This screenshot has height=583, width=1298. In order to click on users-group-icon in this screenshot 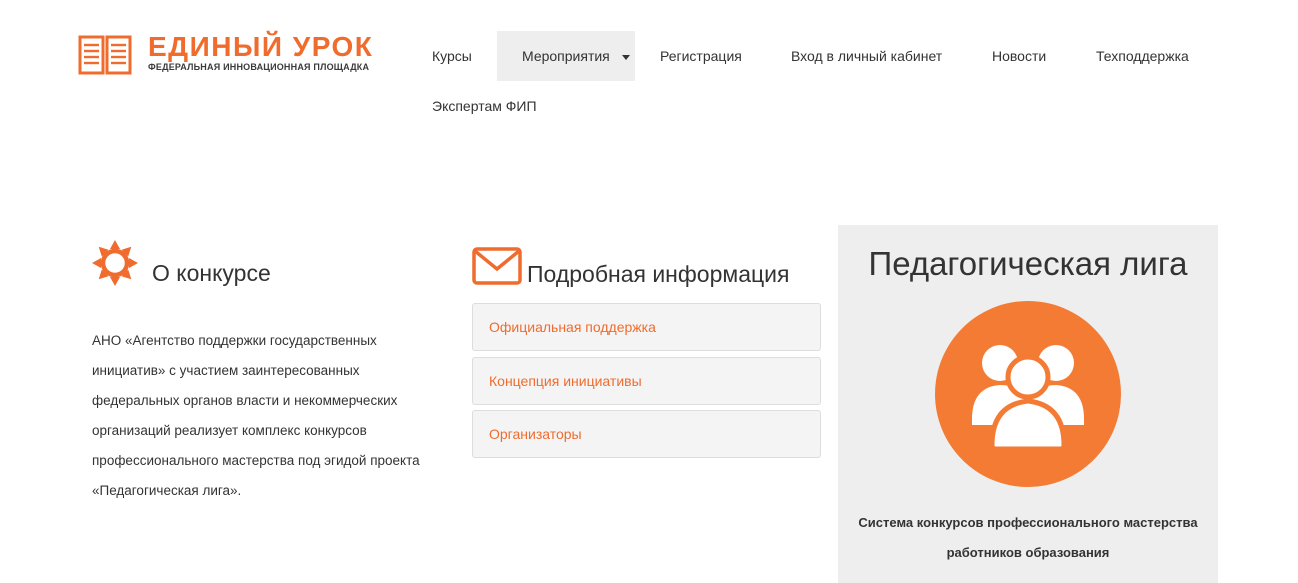, I will do `click(1028, 398)`.